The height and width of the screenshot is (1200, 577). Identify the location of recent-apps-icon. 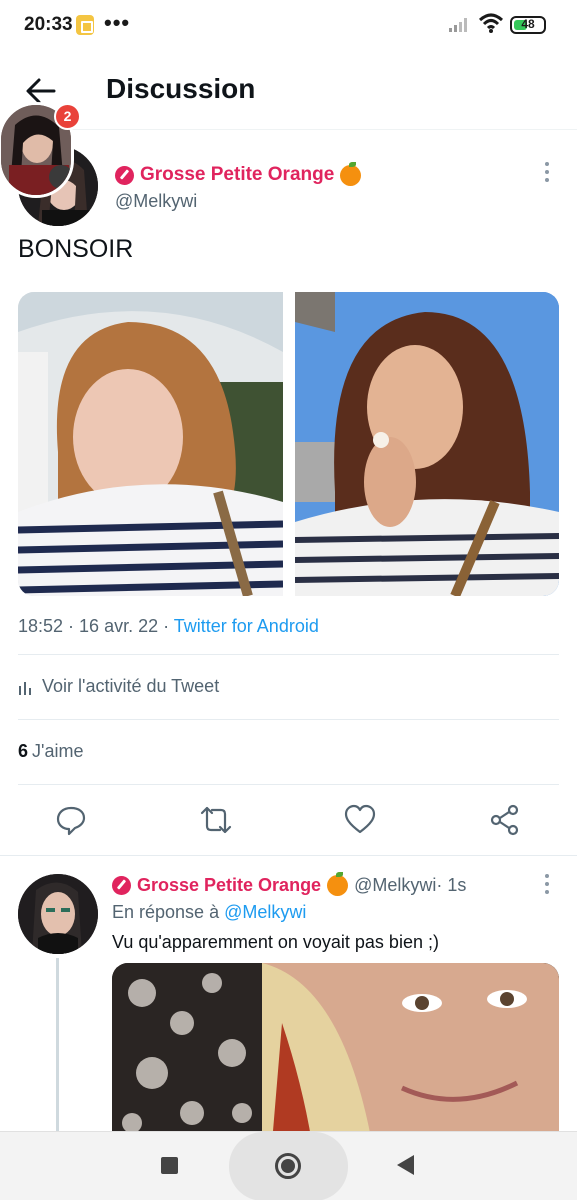
(169, 1165).